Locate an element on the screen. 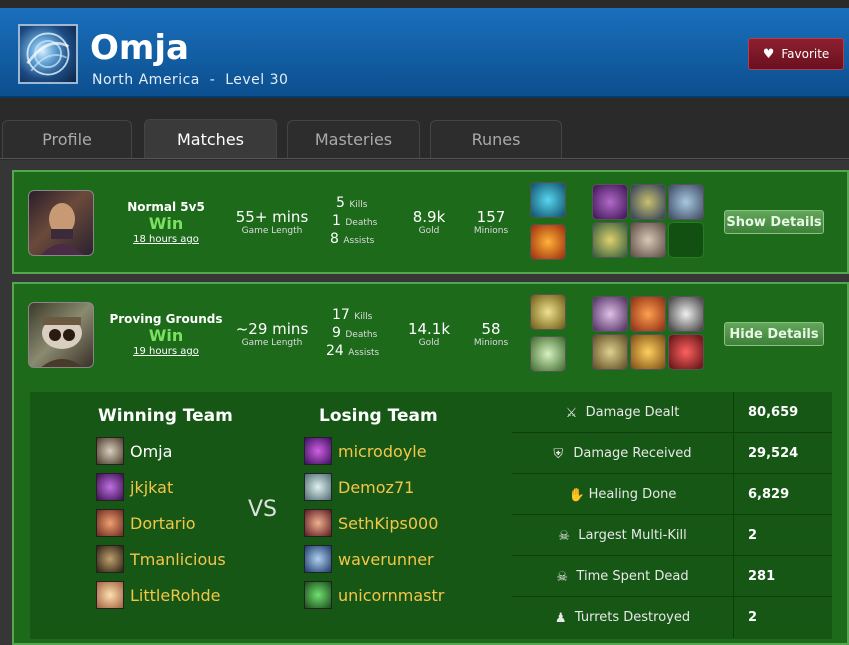  winning-player: Omja is located at coordinates (134, 451).